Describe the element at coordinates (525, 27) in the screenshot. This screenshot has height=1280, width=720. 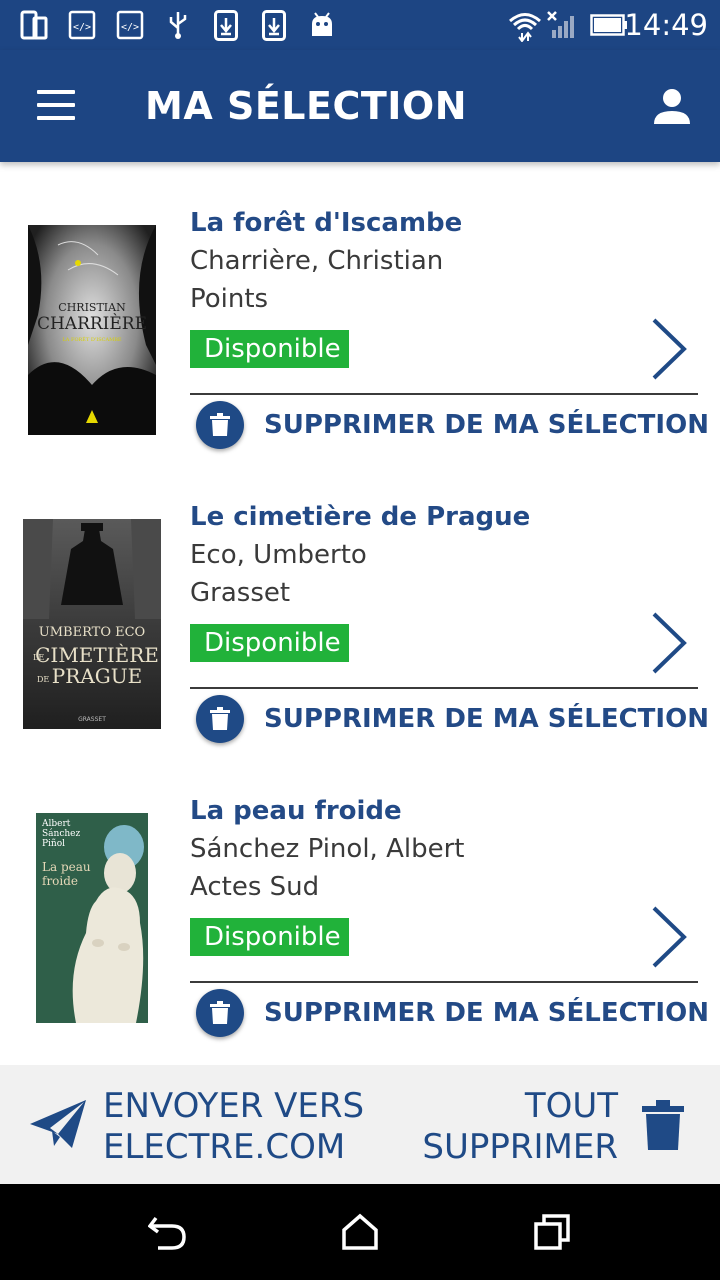
I see `wifi-icon` at that location.